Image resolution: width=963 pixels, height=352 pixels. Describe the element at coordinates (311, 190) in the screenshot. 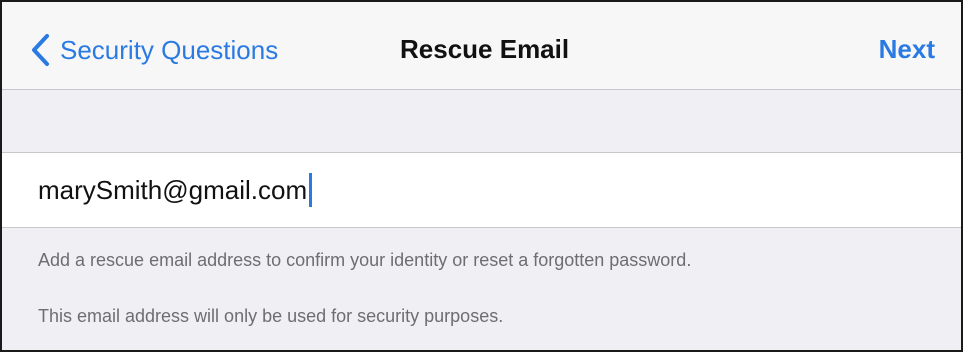

I see `text-cursor` at that location.